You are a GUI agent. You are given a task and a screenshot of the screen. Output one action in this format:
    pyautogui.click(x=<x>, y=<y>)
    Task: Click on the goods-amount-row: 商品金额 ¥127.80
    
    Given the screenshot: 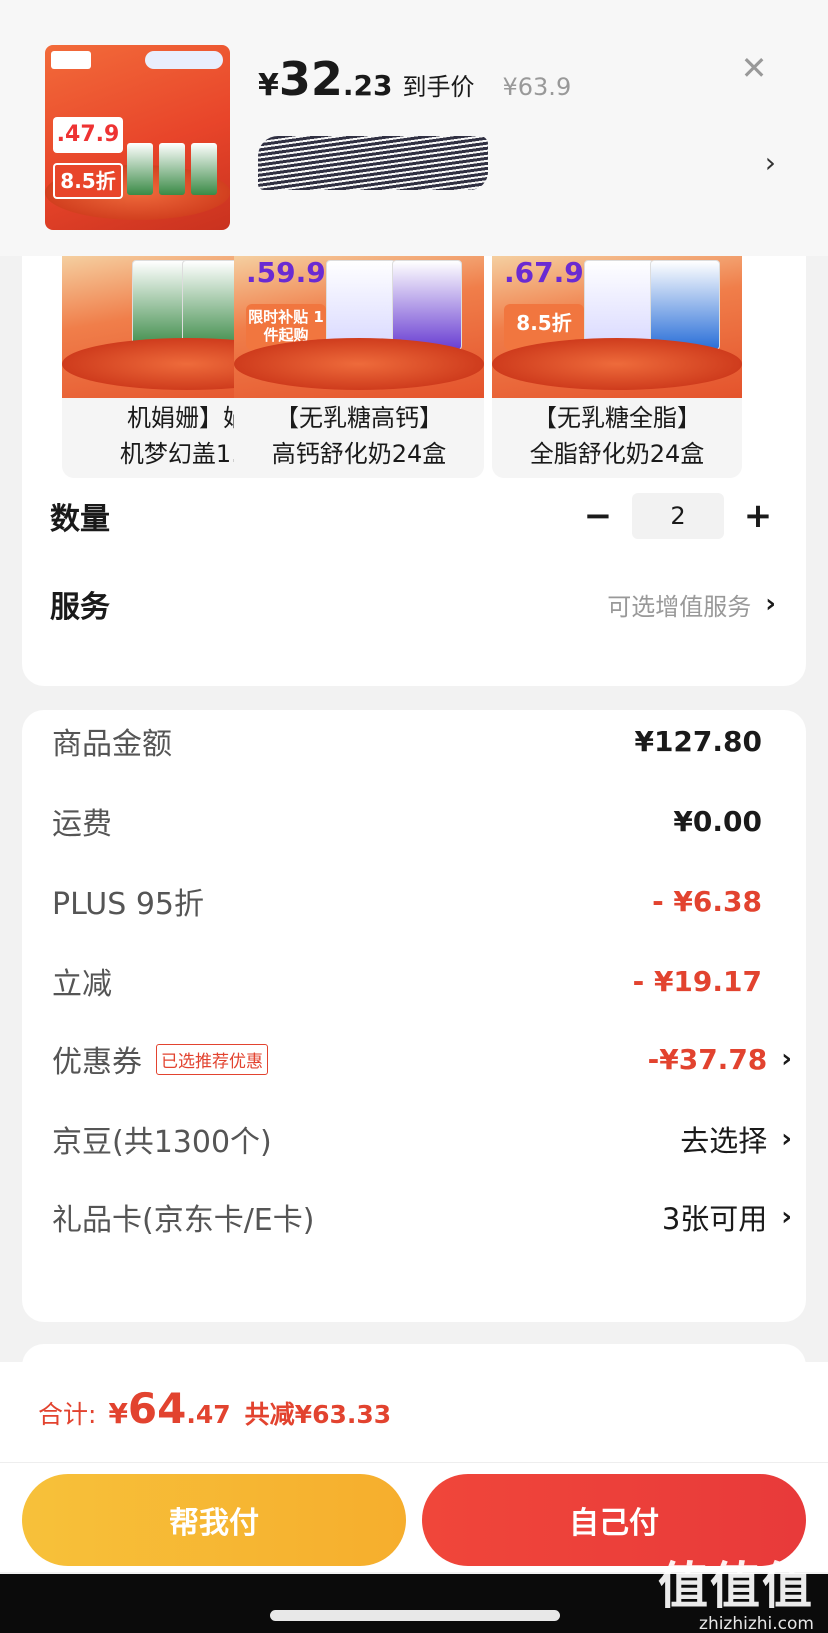 What is the action you would take?
    pyautogui.click(x=422, y=741)
    